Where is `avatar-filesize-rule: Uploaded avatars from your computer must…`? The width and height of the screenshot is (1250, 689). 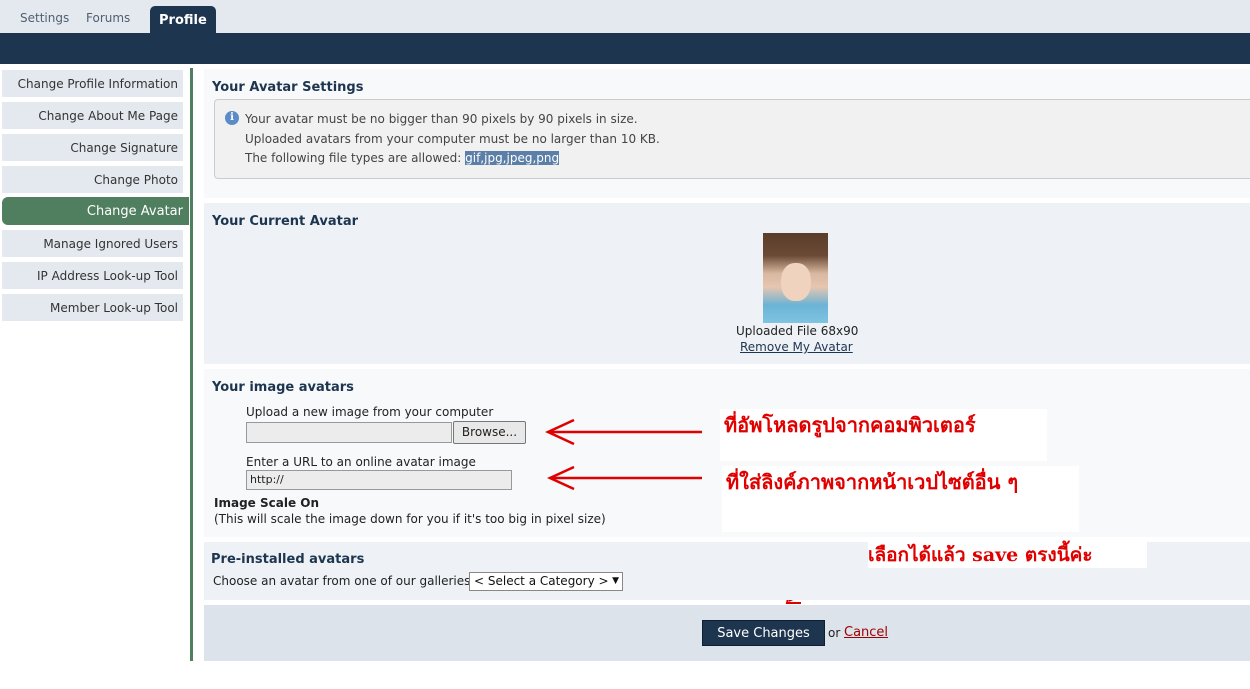 avatar-filesize-rule: Uploaded avatars from your computer must… is located at coordinates (452, 139).